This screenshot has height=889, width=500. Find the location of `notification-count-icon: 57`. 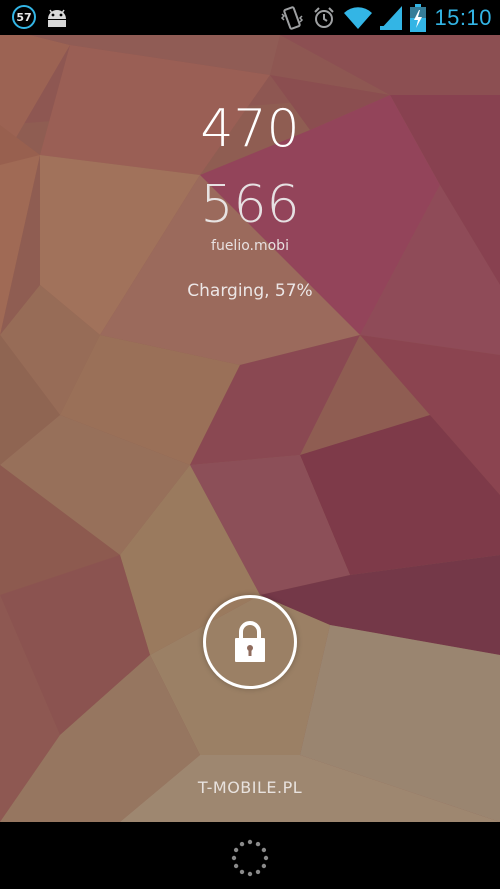

notification-count-icon: 57 is located at coordinates (24, 17).